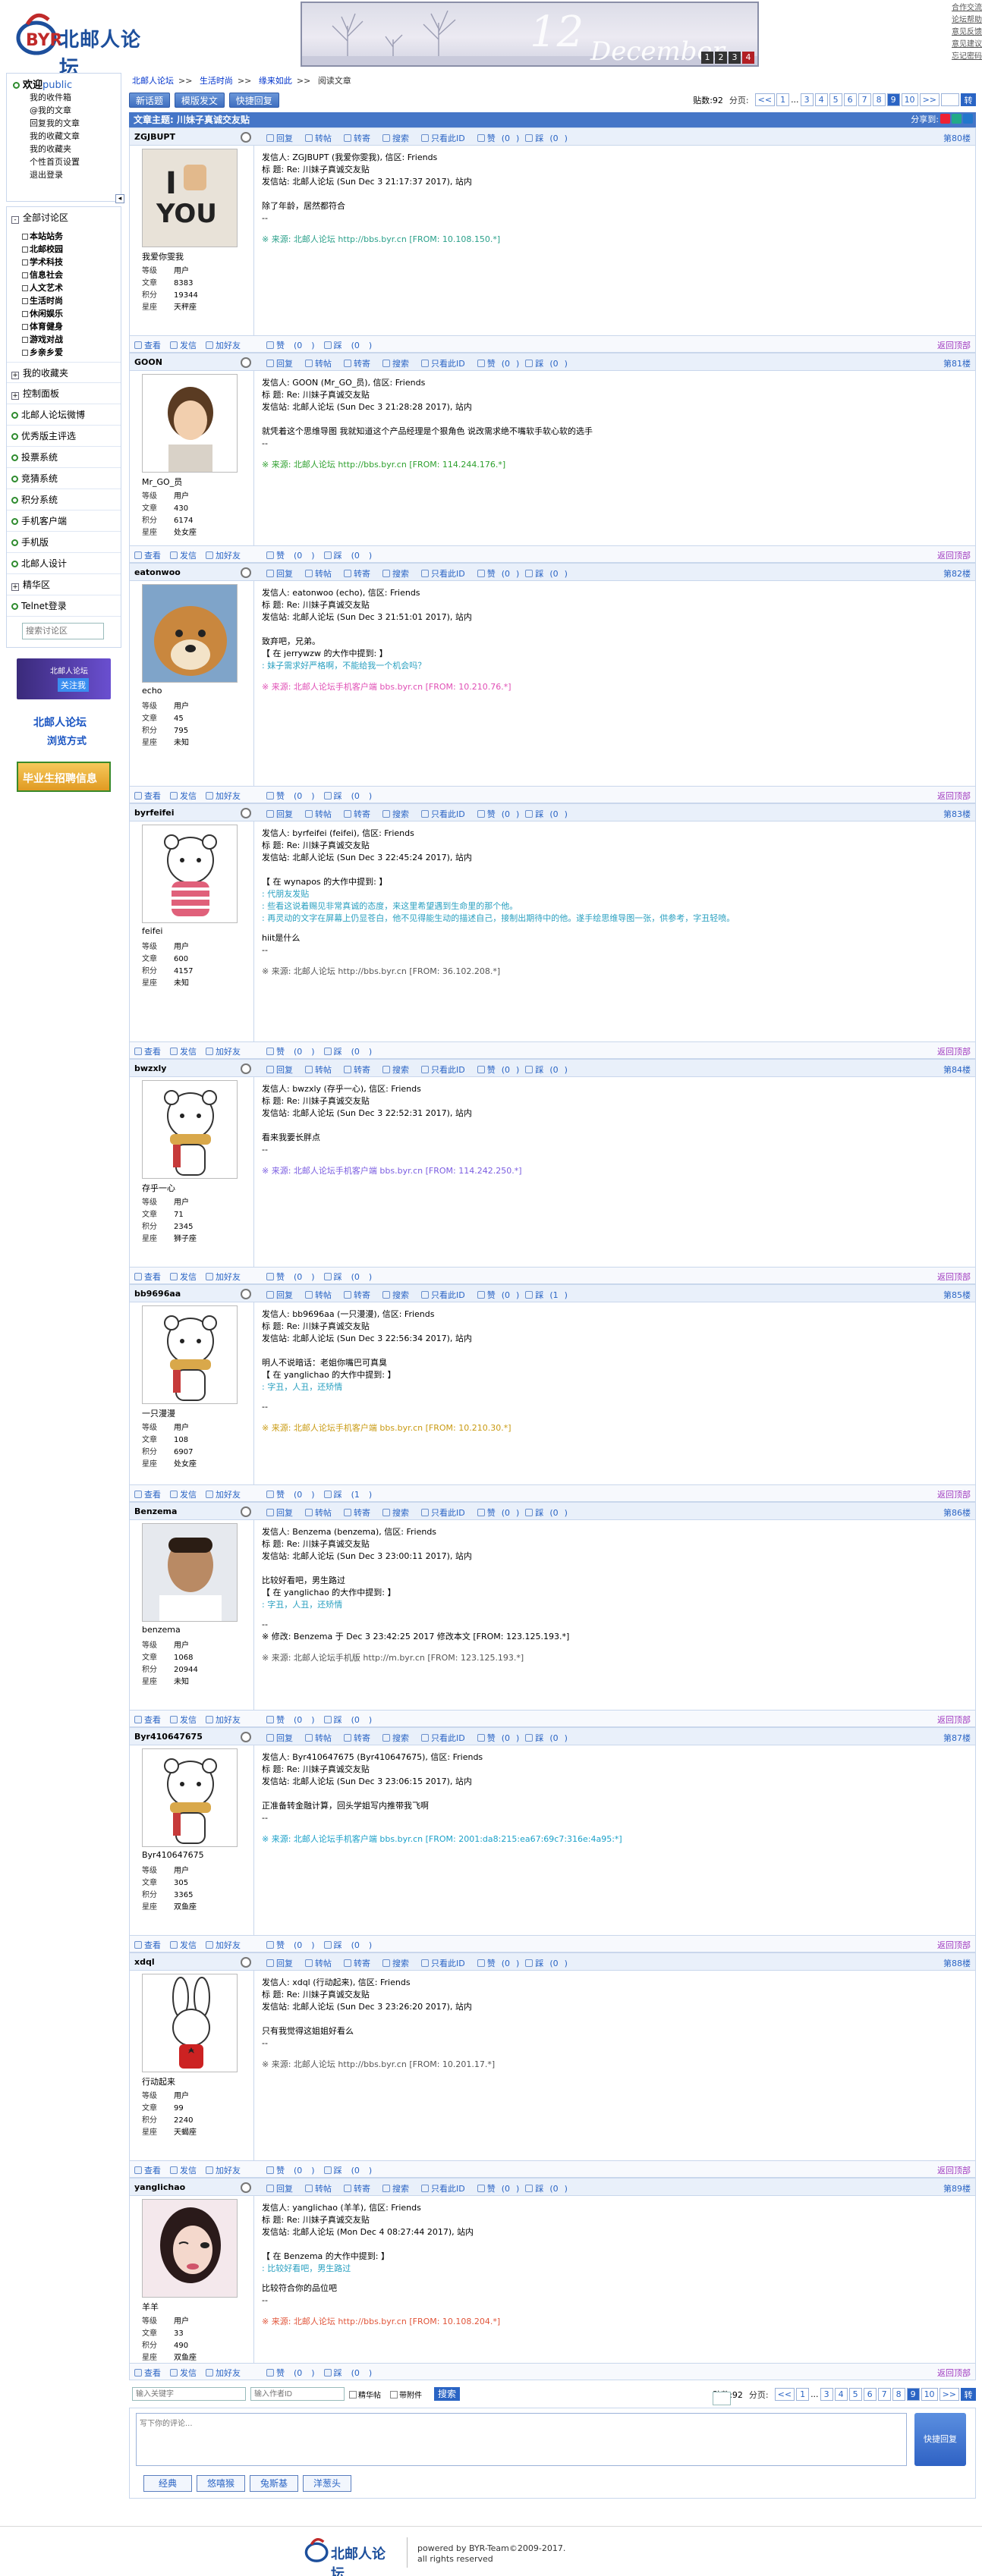  Describe the element at coordinates (957, 363) in the screenshot. I see `floor-number: 第81楼` at that location.